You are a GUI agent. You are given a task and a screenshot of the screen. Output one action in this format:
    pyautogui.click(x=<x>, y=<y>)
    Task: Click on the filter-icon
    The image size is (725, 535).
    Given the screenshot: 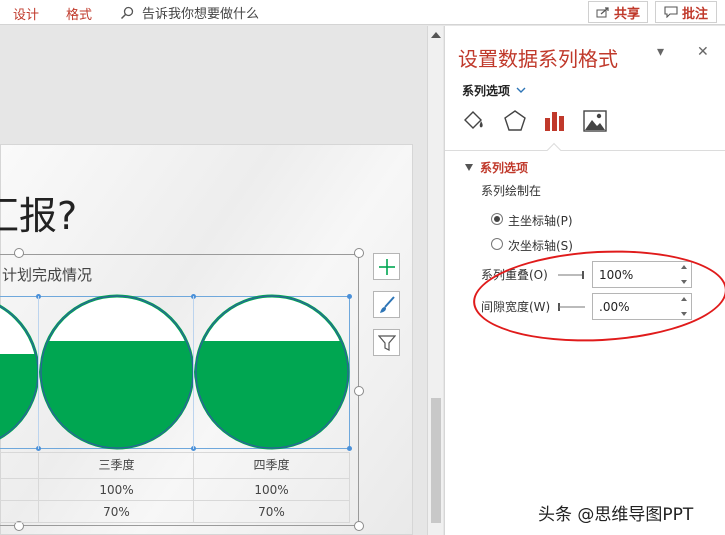 What is the action you would take?
    pyautogui.click(x=386, y=342)
    